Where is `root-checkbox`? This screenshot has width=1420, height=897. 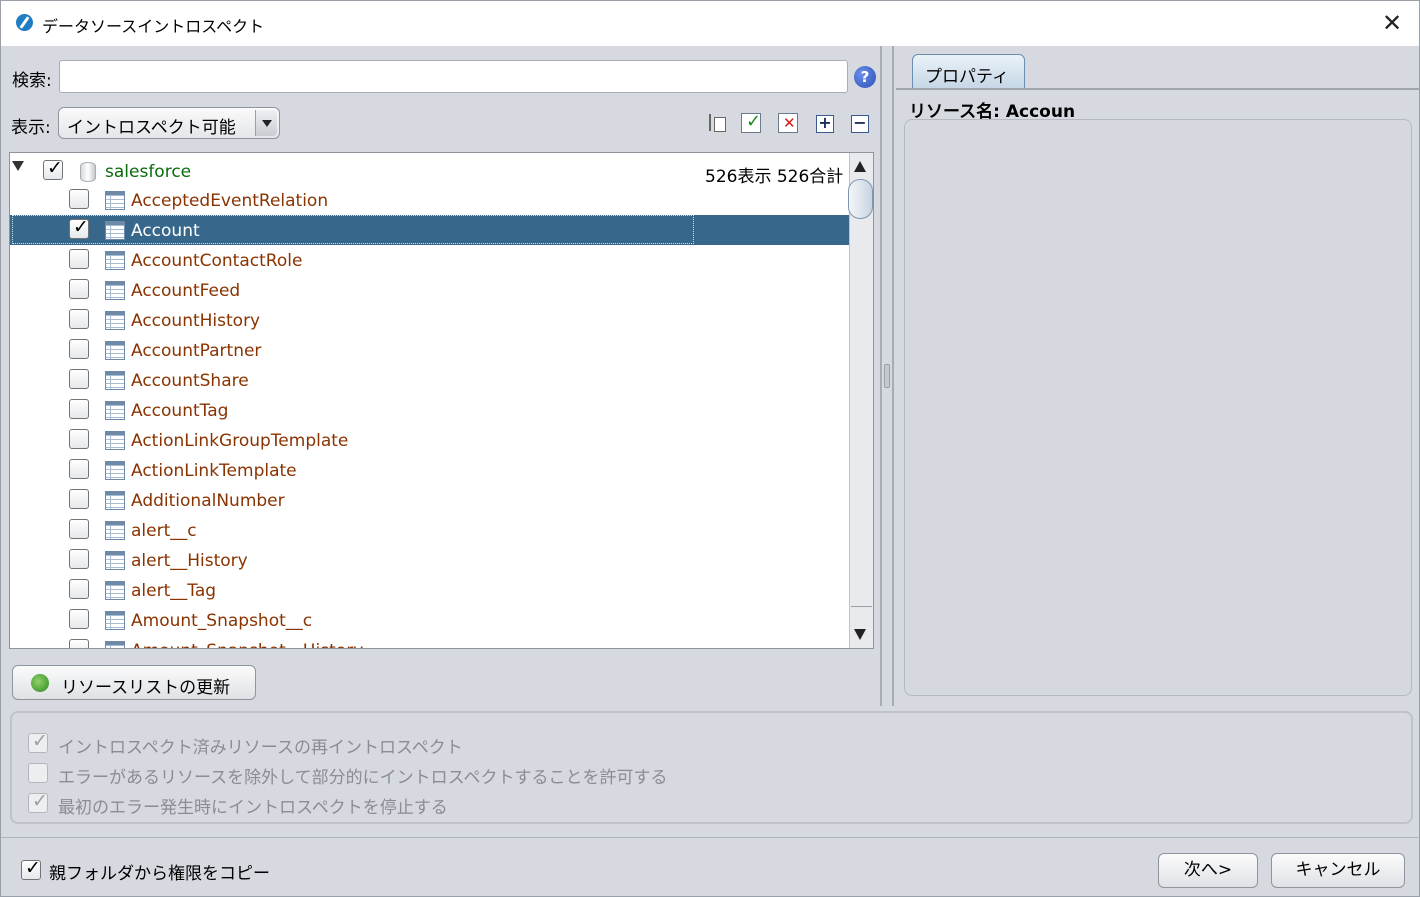 root-checkbox is located at coordinates (53, 168).